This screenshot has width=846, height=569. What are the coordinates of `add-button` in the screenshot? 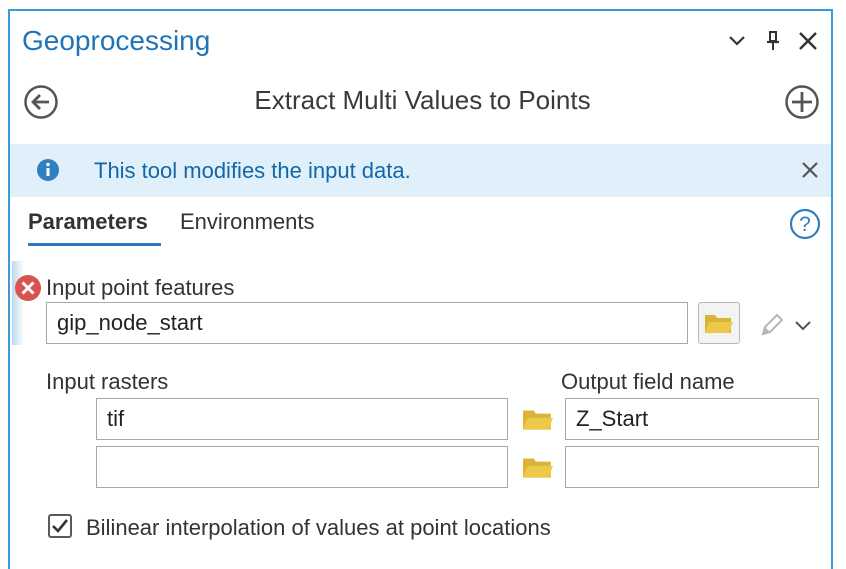 It's located at (802, 102).